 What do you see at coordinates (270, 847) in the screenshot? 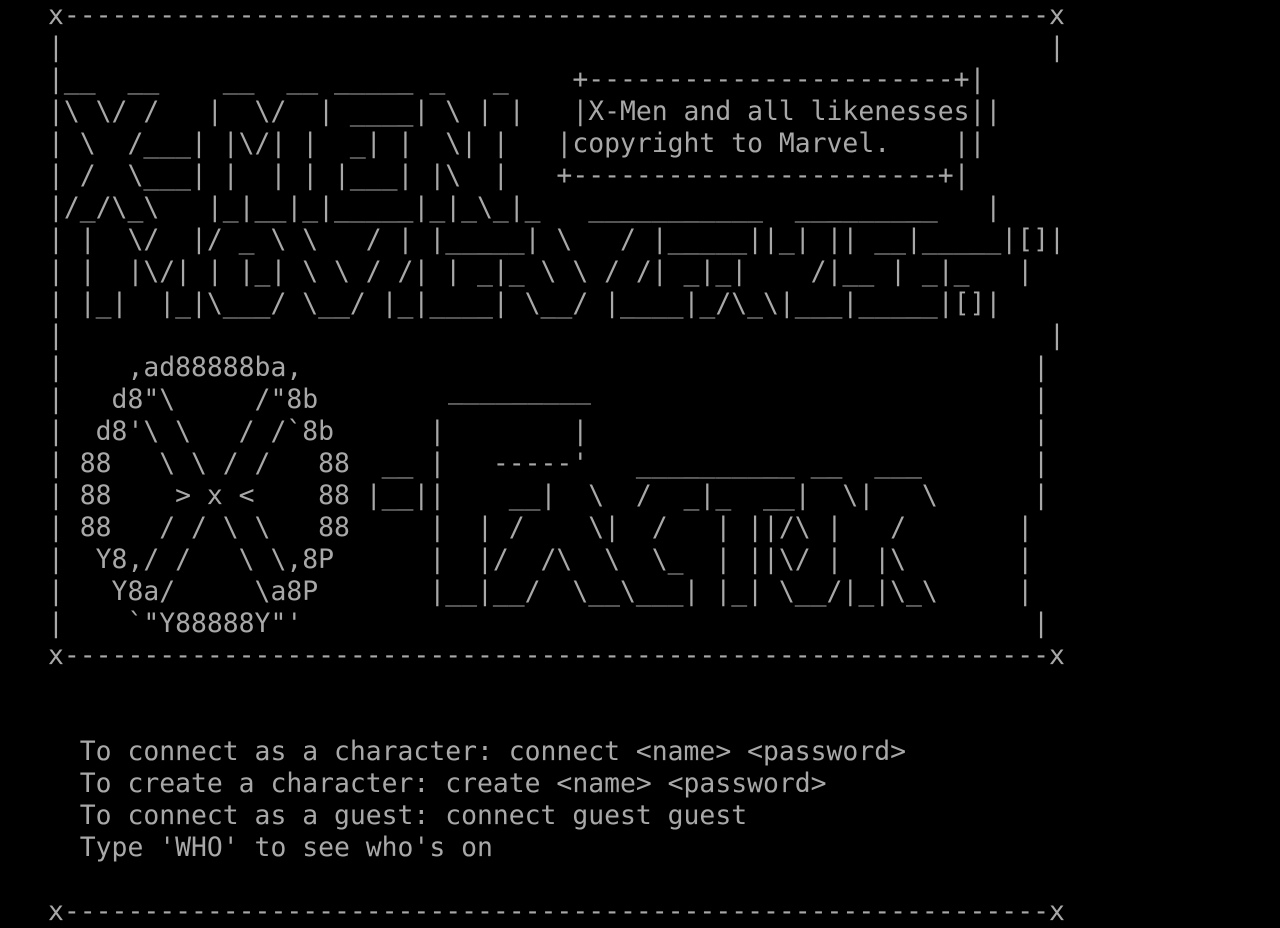
I see `who-instruction: Type 'WHO' to see who's on` at bounding box center [270, 847].